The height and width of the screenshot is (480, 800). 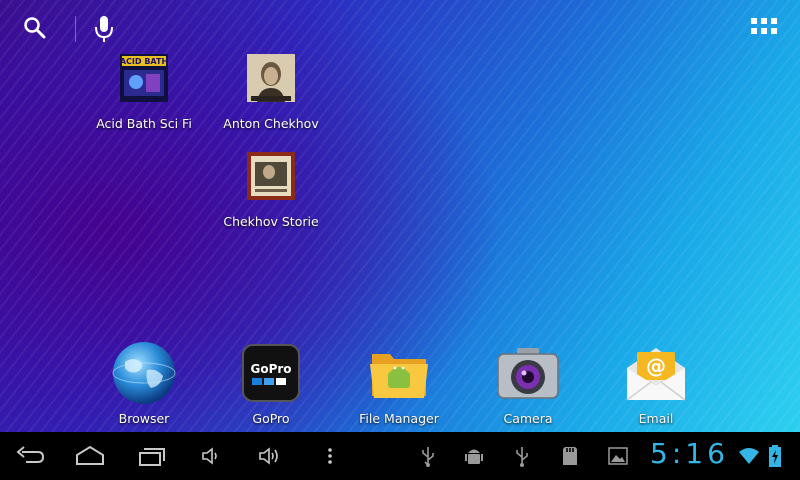 I want to click on folder-android-icon, so click(x=399, y=376).